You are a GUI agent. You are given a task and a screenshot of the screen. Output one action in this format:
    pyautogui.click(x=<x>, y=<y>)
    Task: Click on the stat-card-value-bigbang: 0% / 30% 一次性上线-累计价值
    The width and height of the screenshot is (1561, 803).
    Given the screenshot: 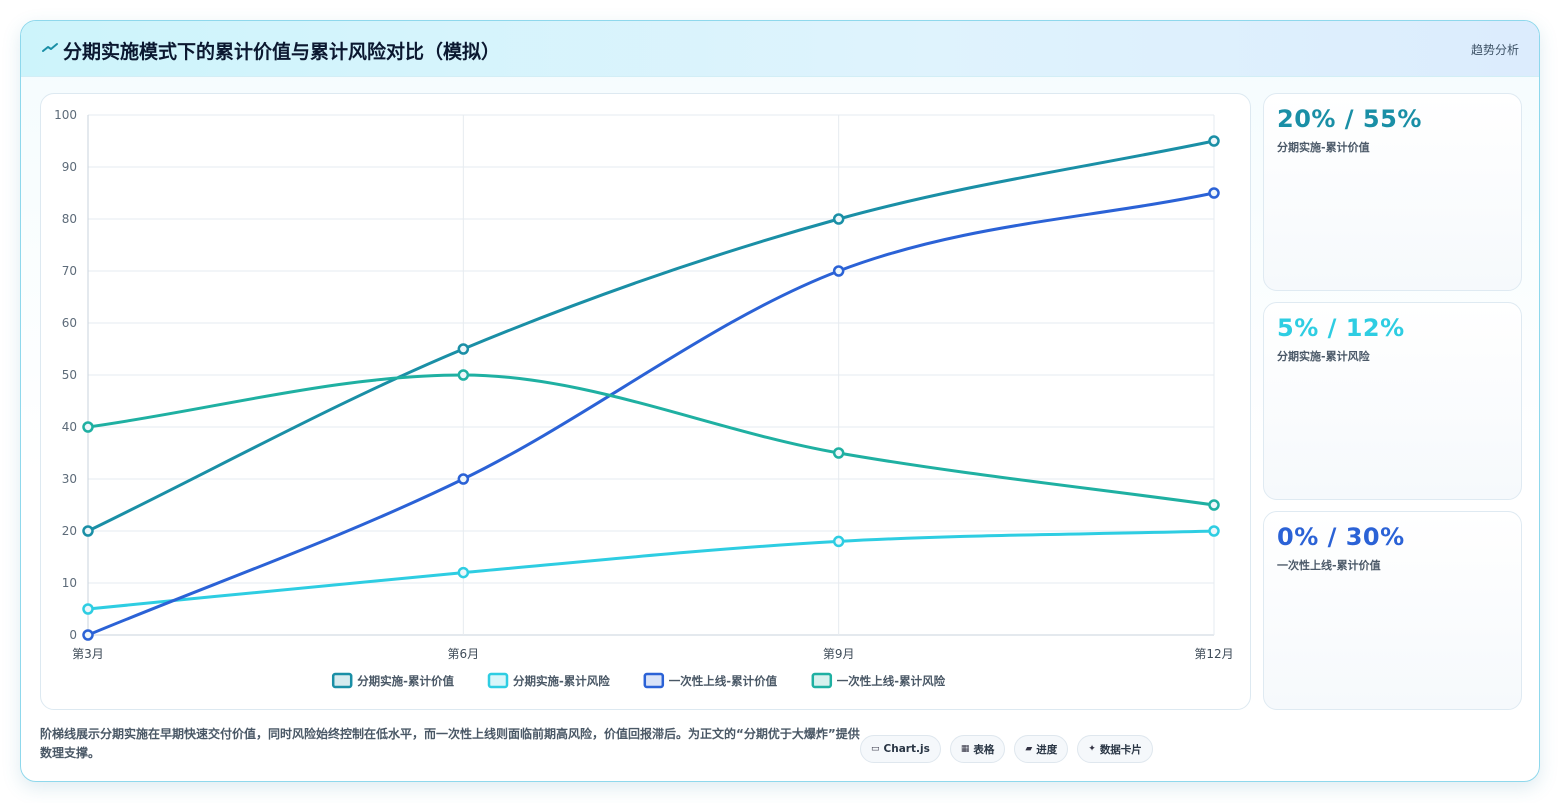 What is the action you would take?
    pyautogui.click(x=1392, y=610)
    